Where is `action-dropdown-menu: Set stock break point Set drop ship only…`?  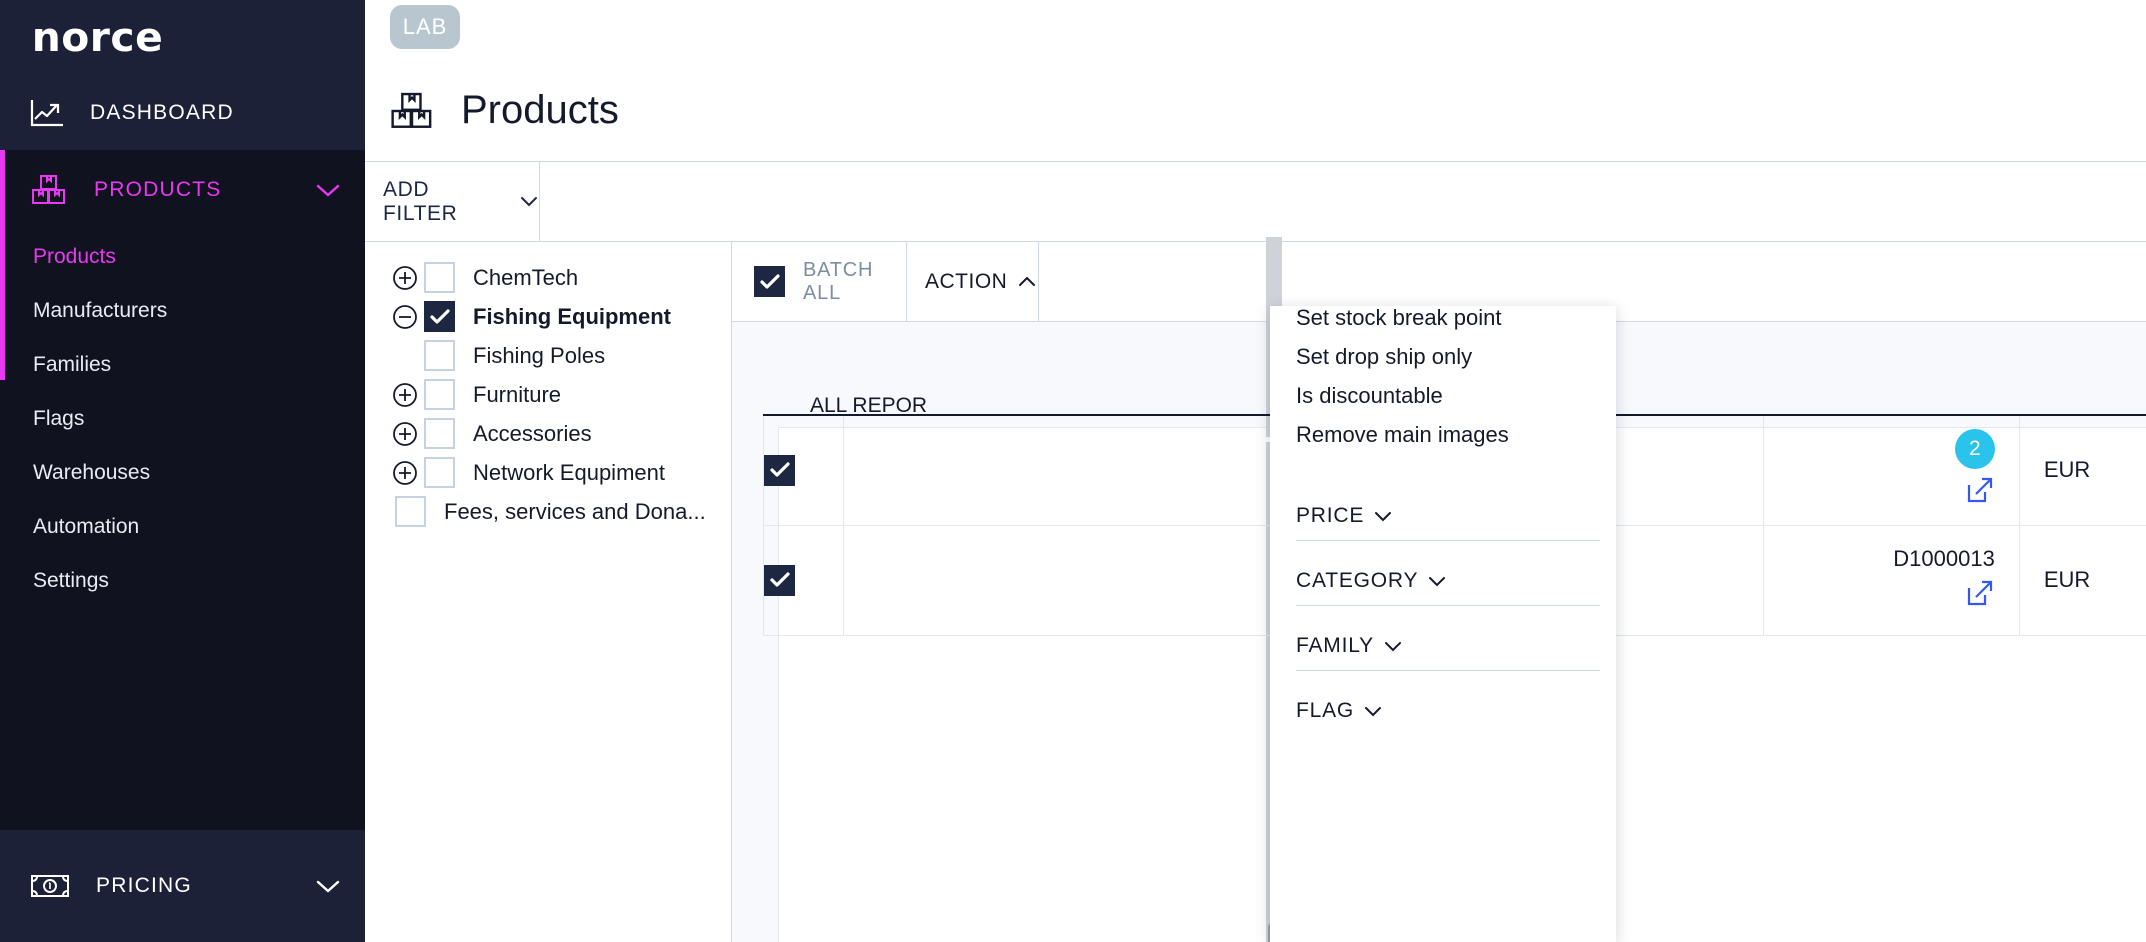 action-dropdown-menu: Set stock break point Set drop ship only… is located at coordinates (1443, 624).